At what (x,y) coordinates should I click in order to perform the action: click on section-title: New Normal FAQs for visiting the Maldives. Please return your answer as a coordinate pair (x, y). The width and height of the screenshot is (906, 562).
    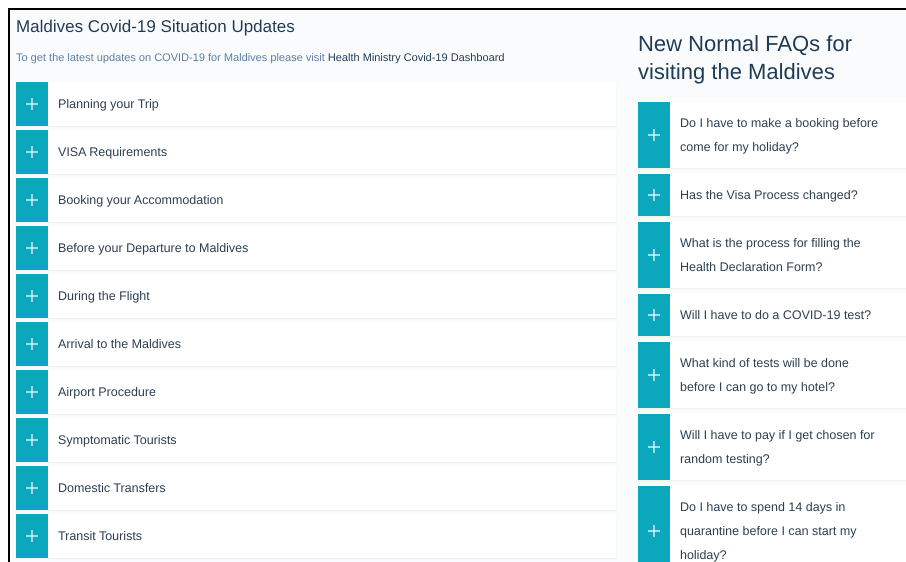
    Looking at the image, I should click on (745, 58).